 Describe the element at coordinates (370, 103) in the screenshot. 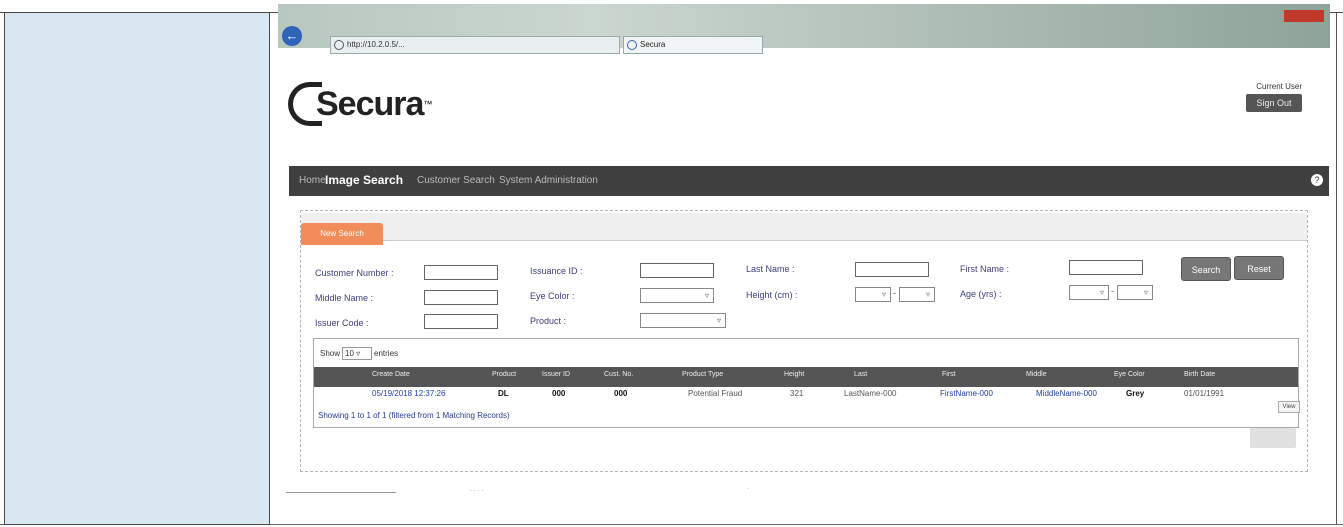

I see `logo-text: Secura` at that location.